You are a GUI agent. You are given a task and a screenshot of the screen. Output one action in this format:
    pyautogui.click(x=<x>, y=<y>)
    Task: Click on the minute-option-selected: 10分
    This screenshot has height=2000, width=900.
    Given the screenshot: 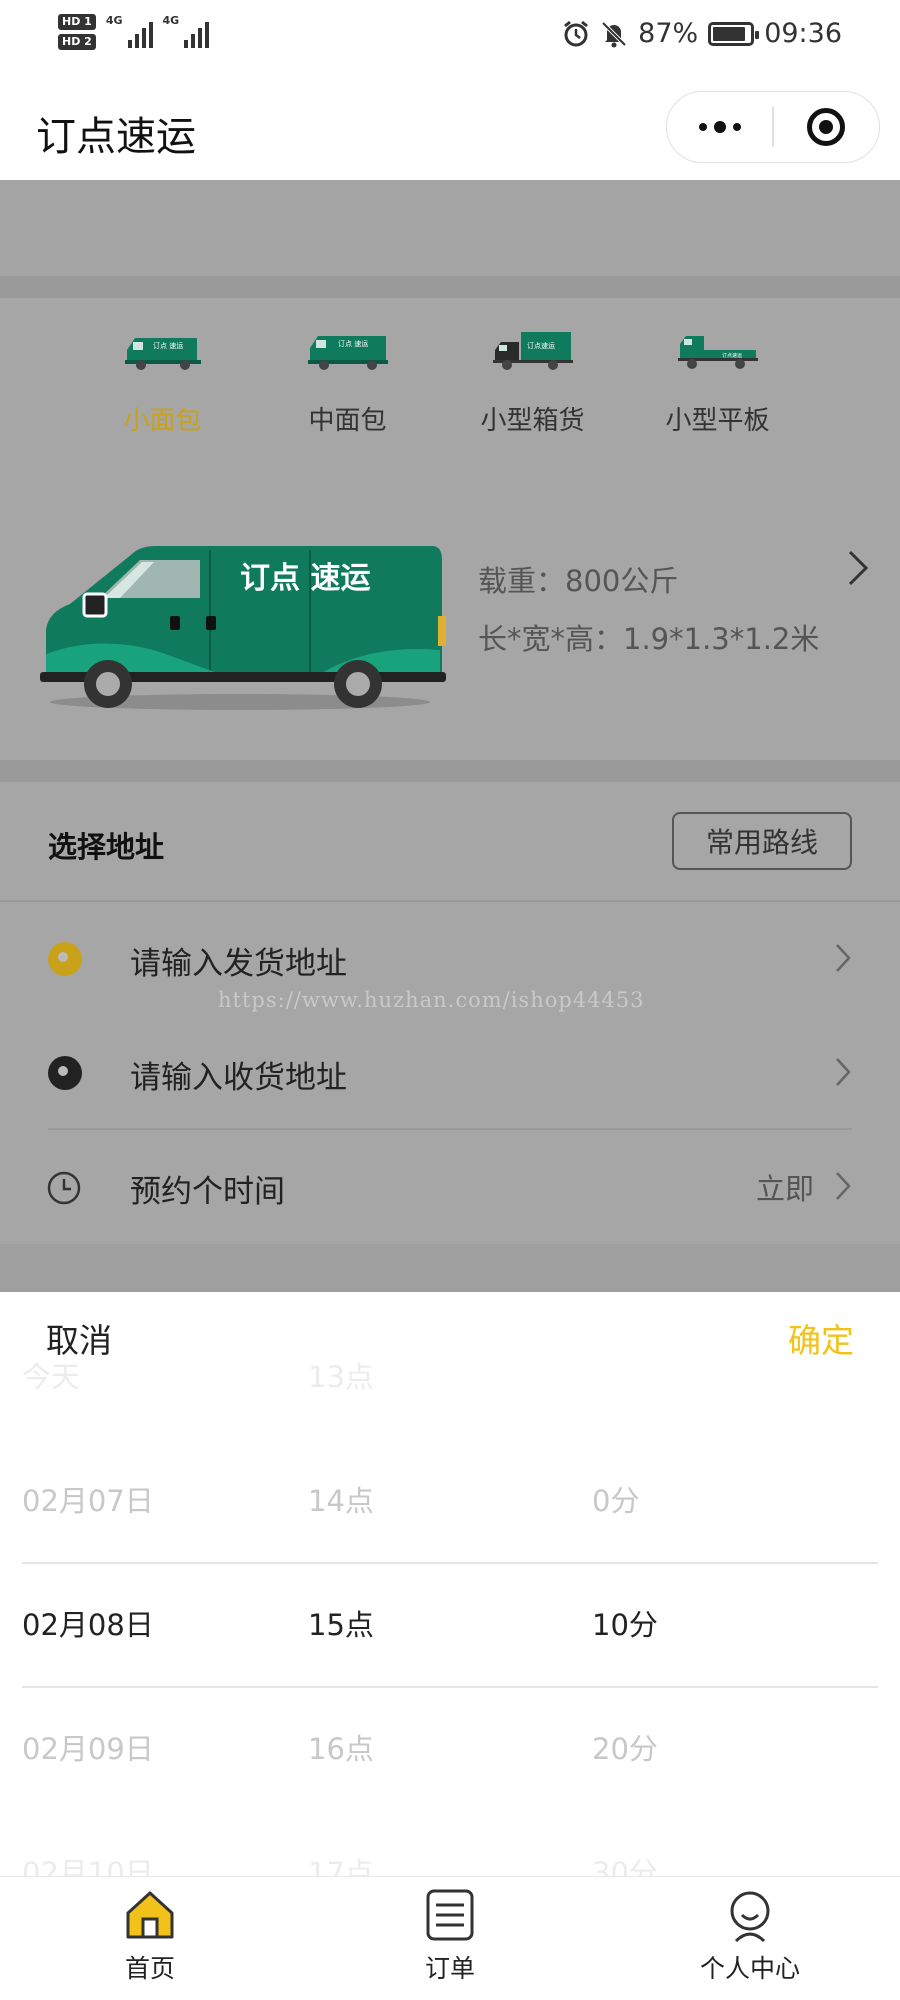 What is the action you would take?
    pyautogui.click(x=625, y=1623)
    